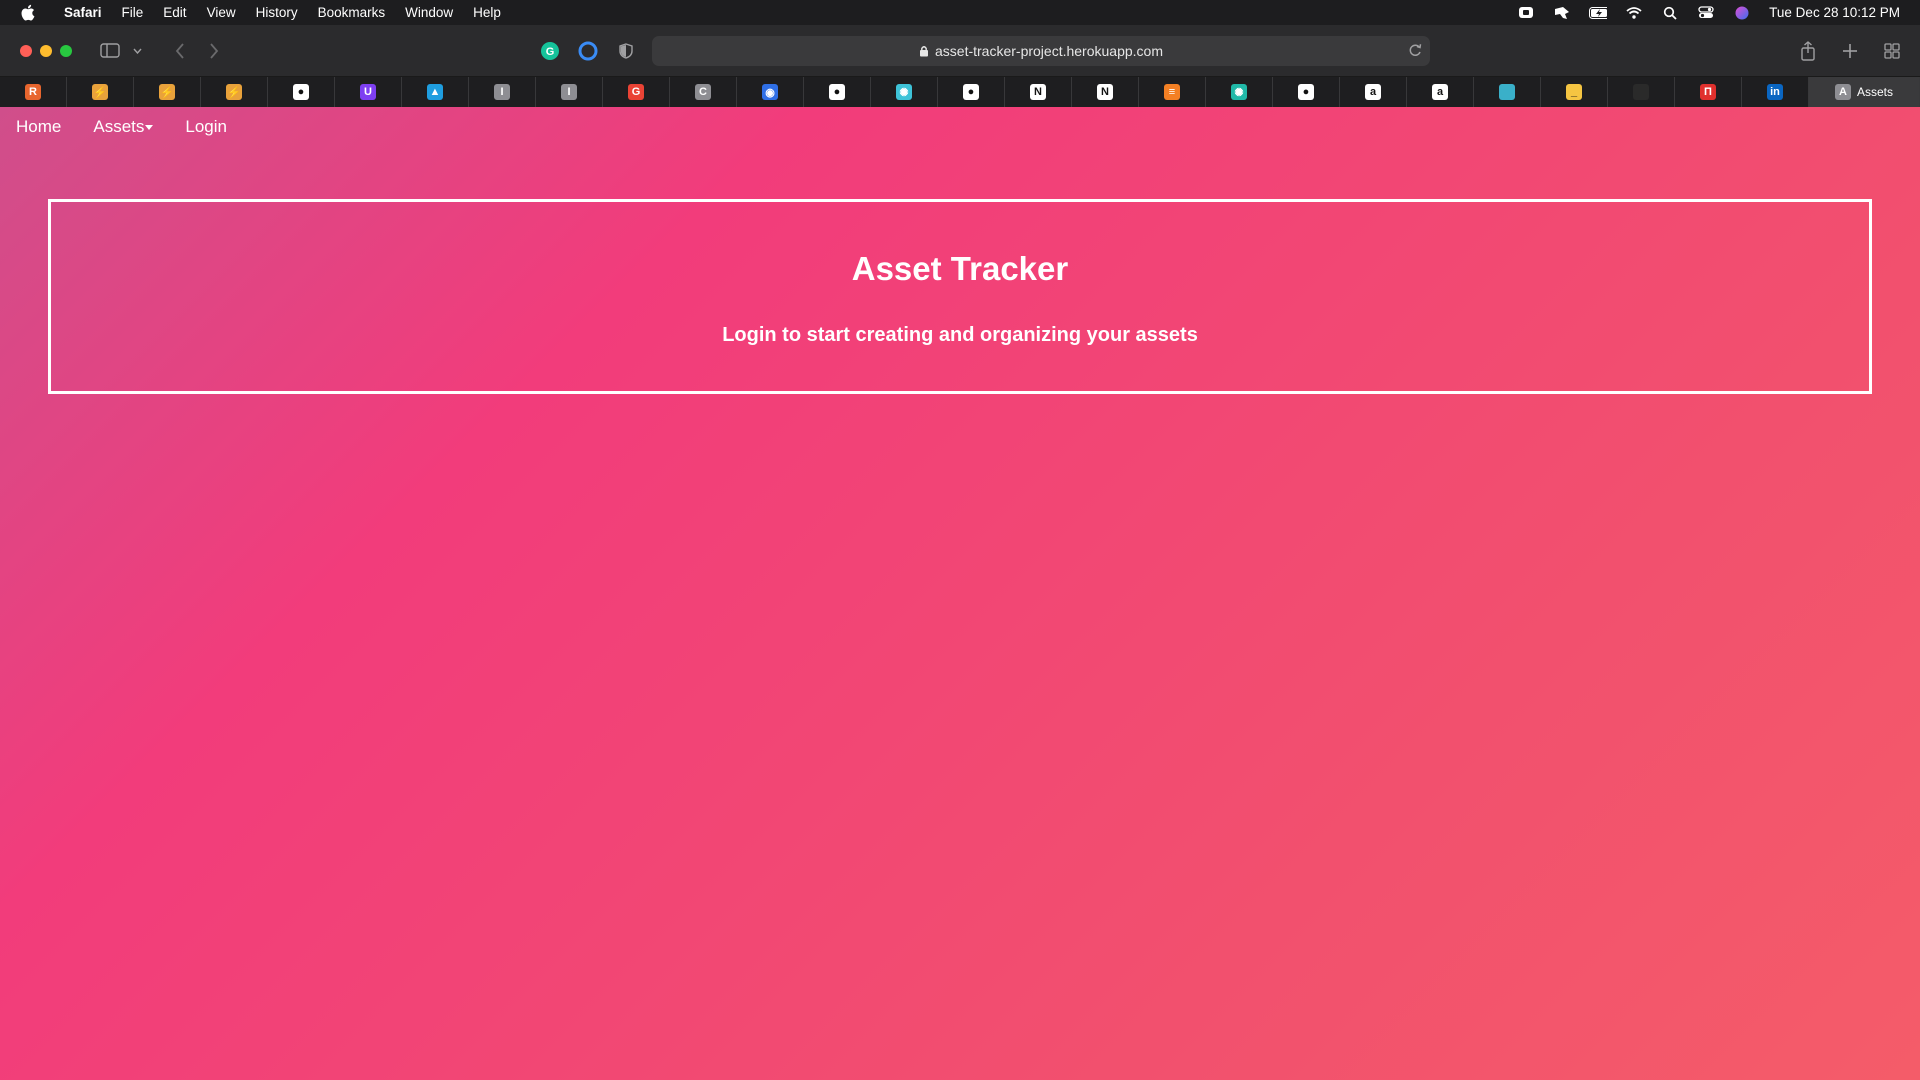  What do you see at coordinates (110, 51) in the screenshot?
I see `sidebar-toggle-icon` at bounding box center [110, 51].